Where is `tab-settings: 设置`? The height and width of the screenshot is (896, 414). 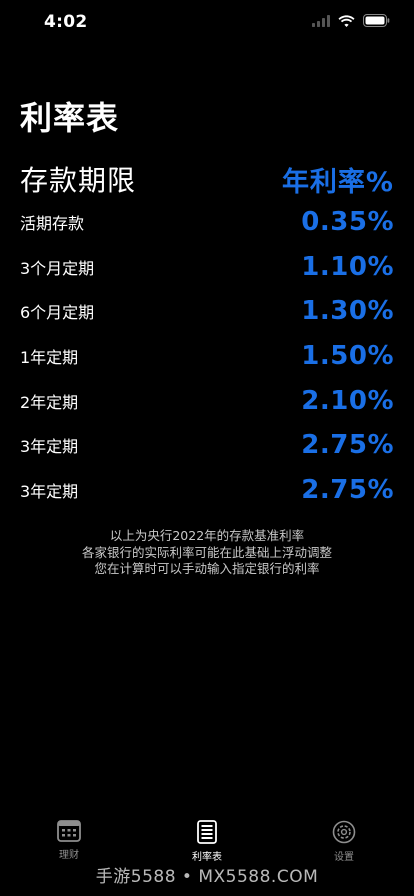 tab-settings: 设置 is located at coordinates (344, 841).